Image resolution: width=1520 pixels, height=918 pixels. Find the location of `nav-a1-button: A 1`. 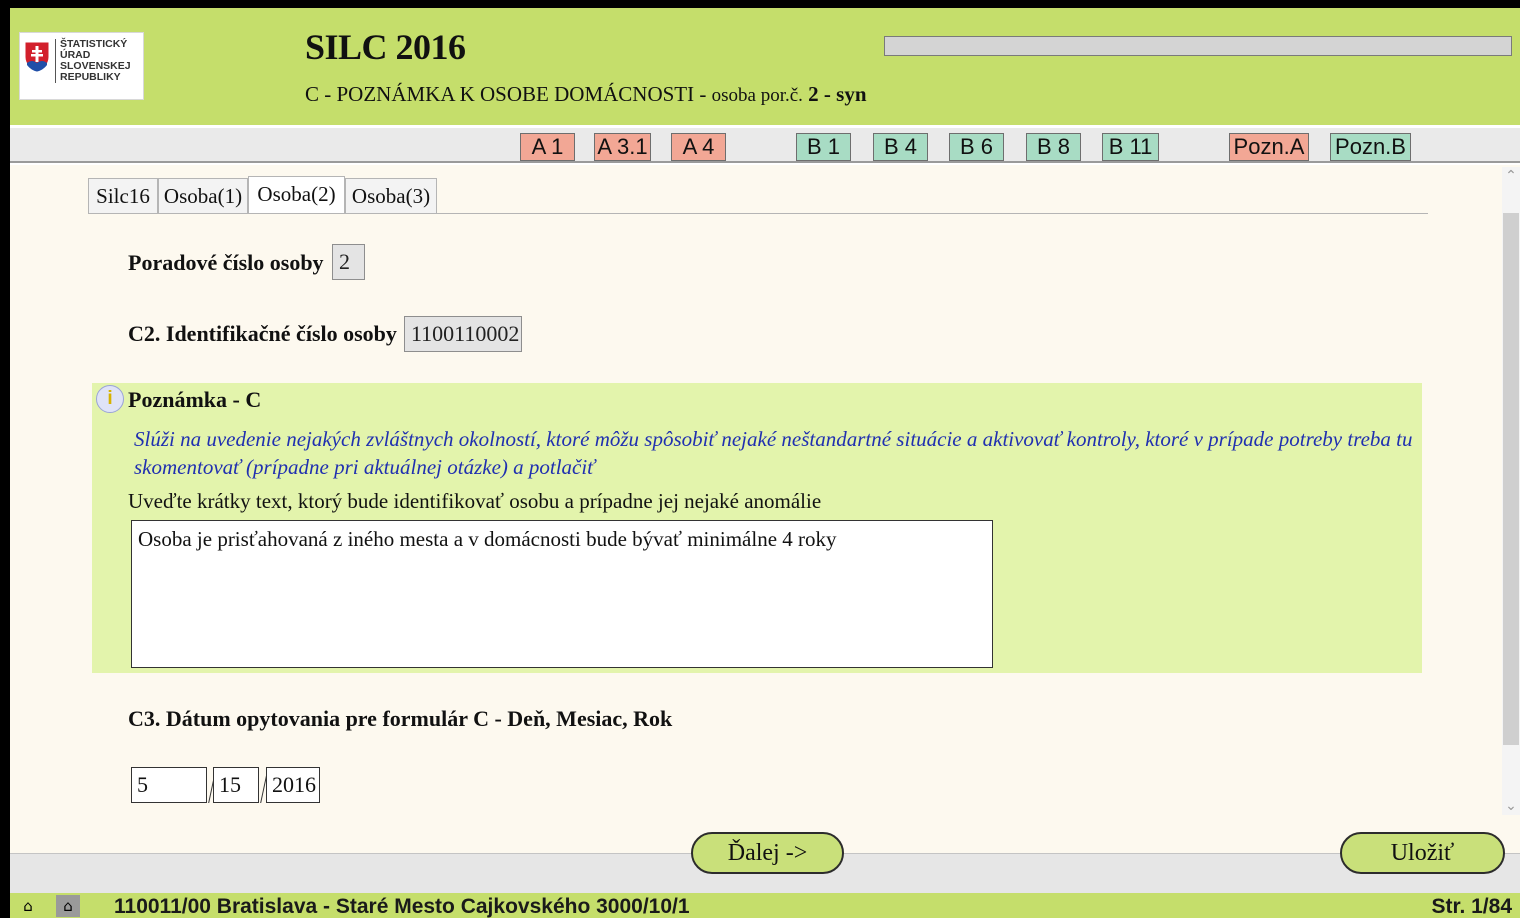

nav-a1-button: A 1 is located at coordinates (547, 147).